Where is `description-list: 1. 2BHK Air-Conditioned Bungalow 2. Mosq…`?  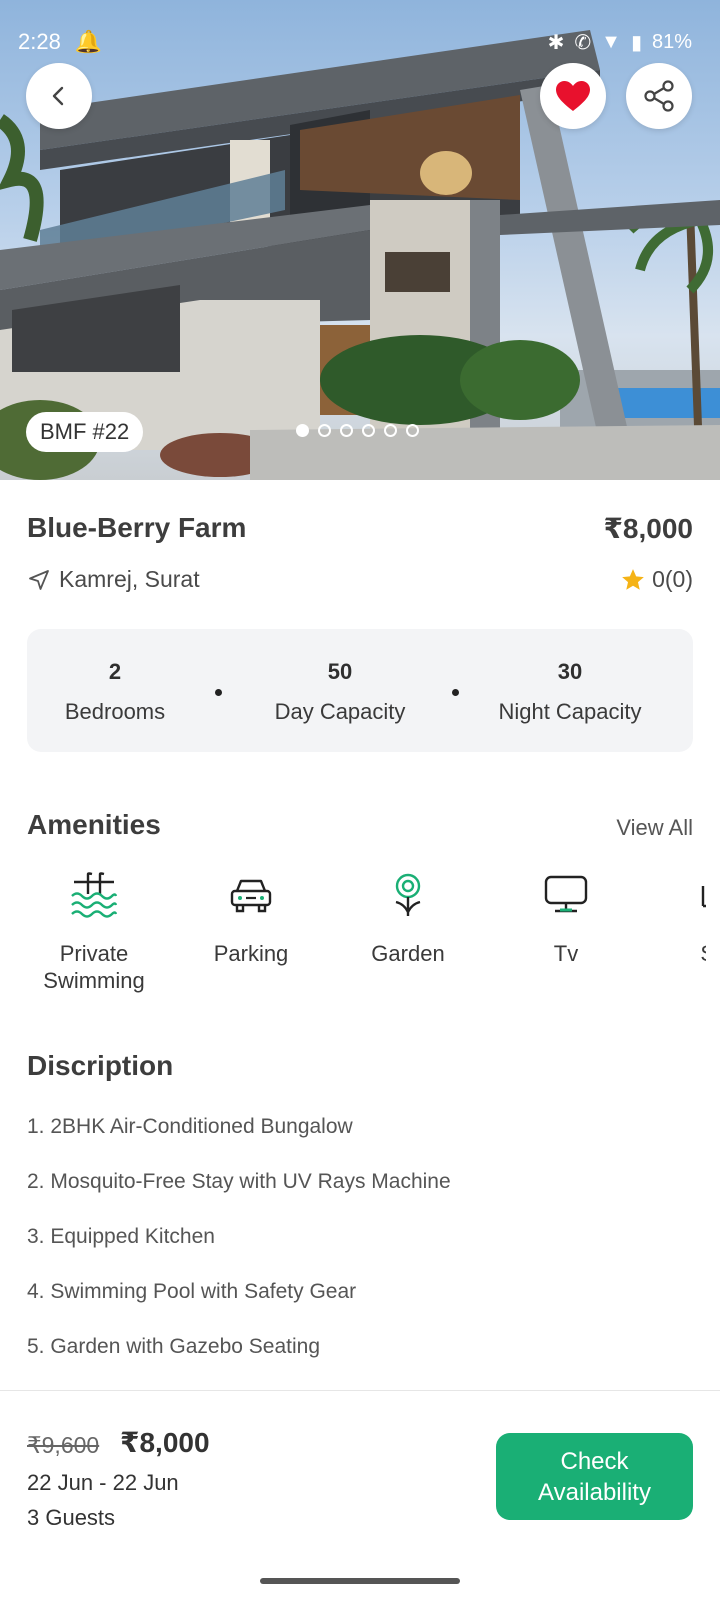
description-list: 1. 2BHK Air-Conditioned Bungalow 2. Mosq… is located at coordinates (239, 1250).